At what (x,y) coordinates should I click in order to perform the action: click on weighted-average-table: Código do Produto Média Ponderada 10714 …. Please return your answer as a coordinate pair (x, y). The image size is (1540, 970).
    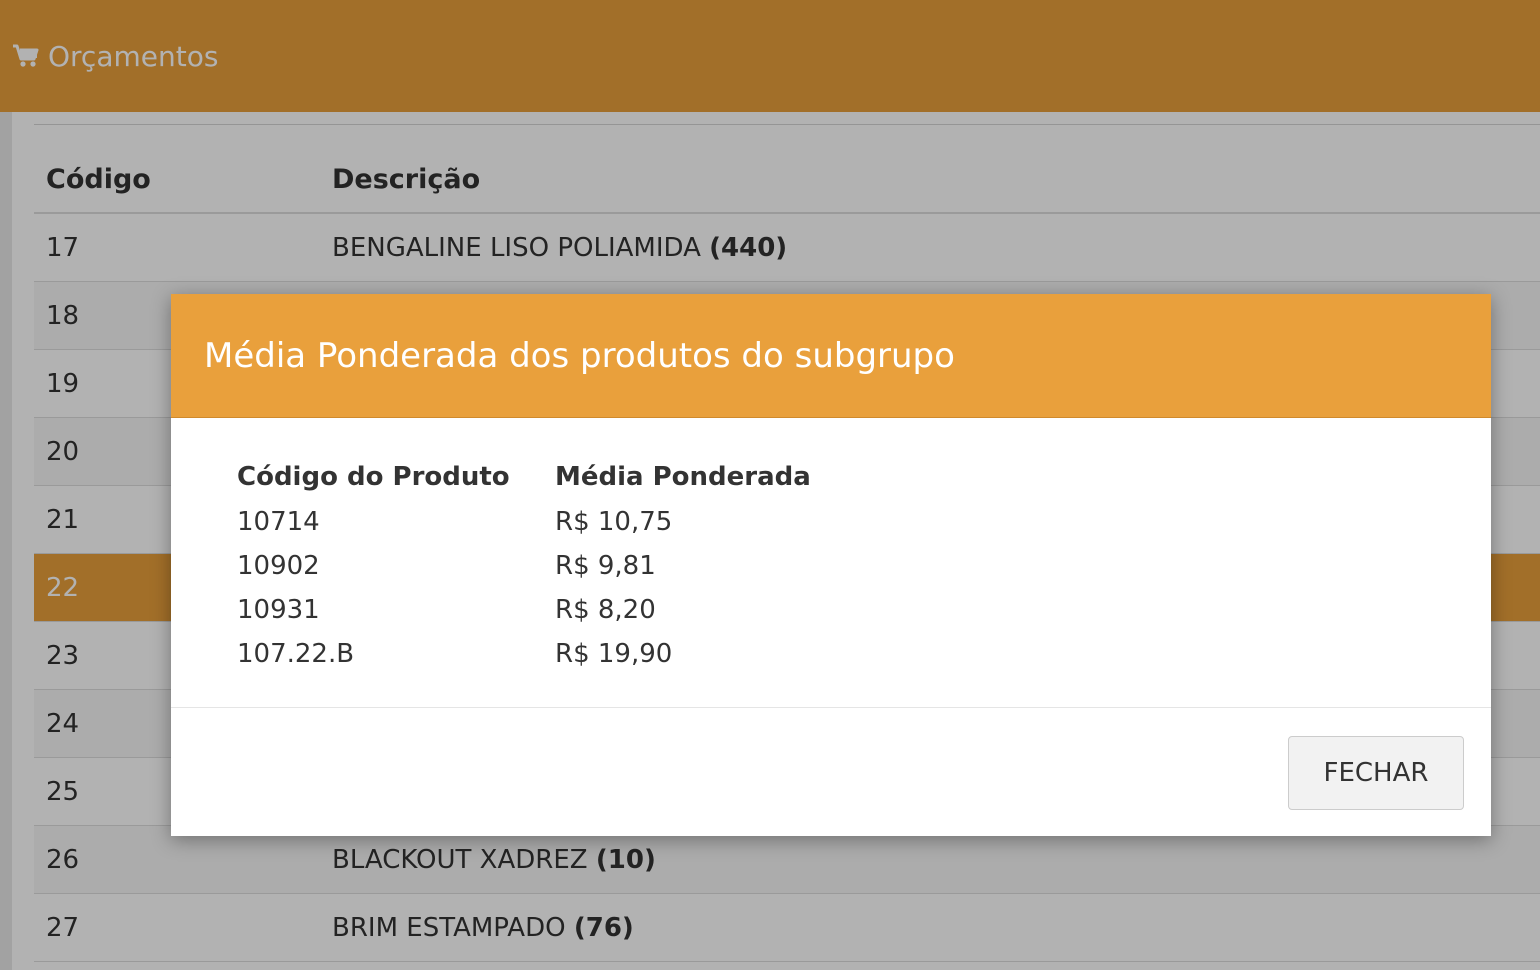
    Looking at the image, I should click on (524, 566).